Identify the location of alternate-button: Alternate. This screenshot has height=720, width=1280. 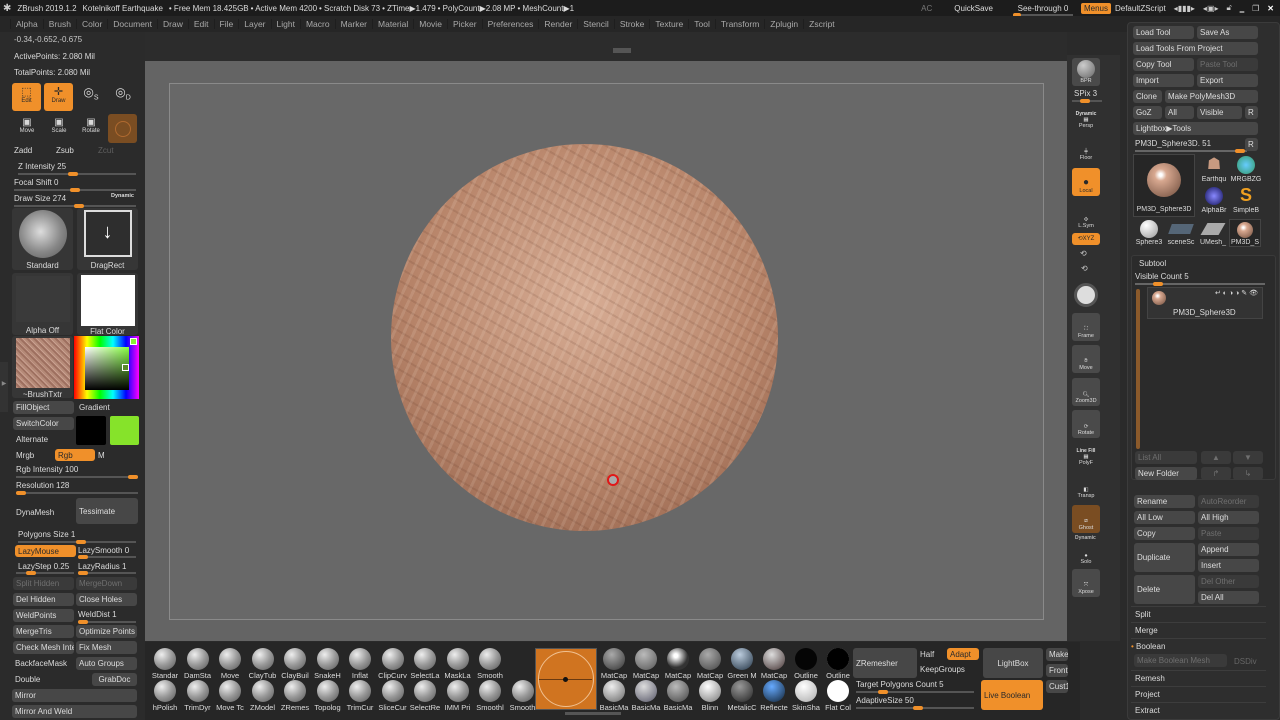
(32, 439).